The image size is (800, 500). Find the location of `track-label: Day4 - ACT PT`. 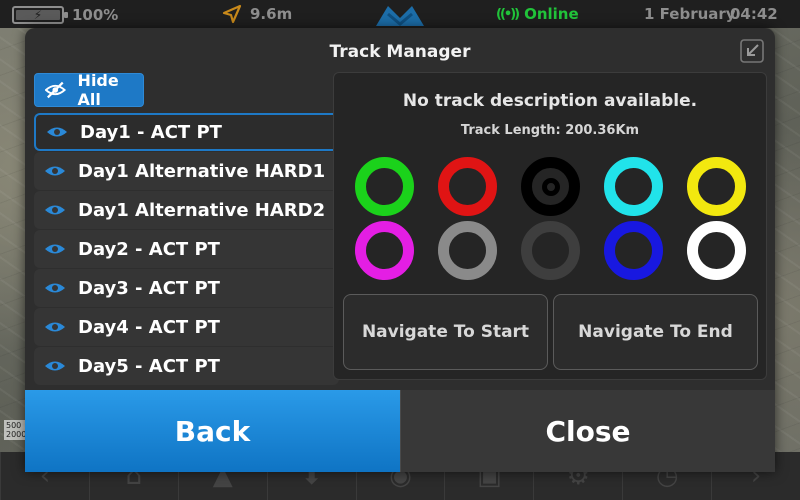

track-label: Day4 - ACT PT is located at coordinates (149, 327).